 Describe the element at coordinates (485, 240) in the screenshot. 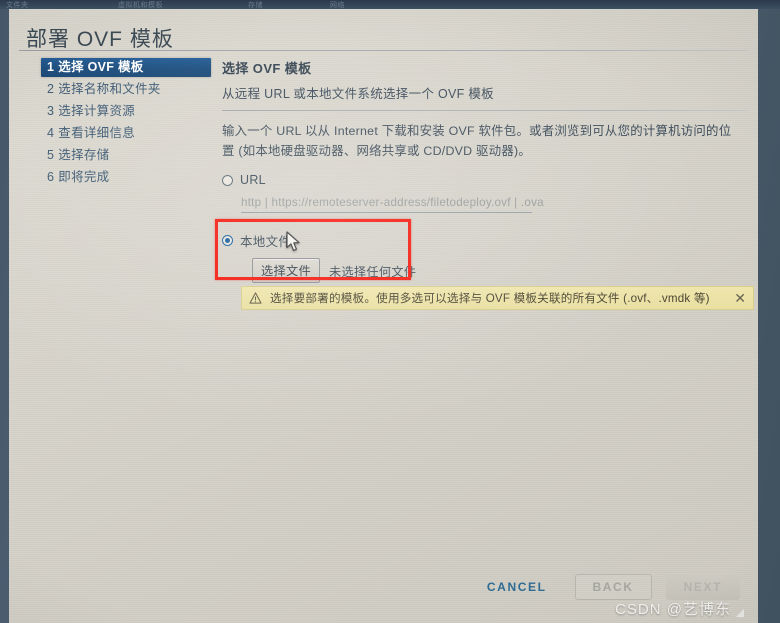

I see `local-file-radio-row: 本地文件` at that location.